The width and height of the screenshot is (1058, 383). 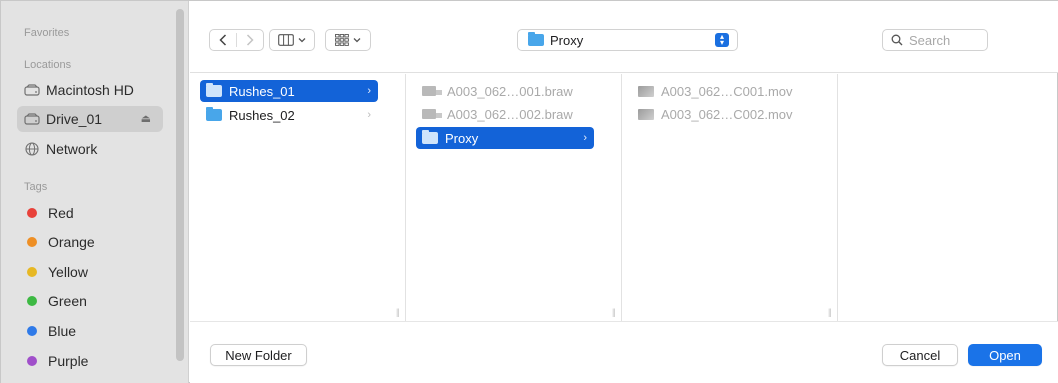 What do you see at coordinates (727, 91) in the screenshot?
I see `item-label: A003_062…C001.mov` at bounding box center [727, 91].